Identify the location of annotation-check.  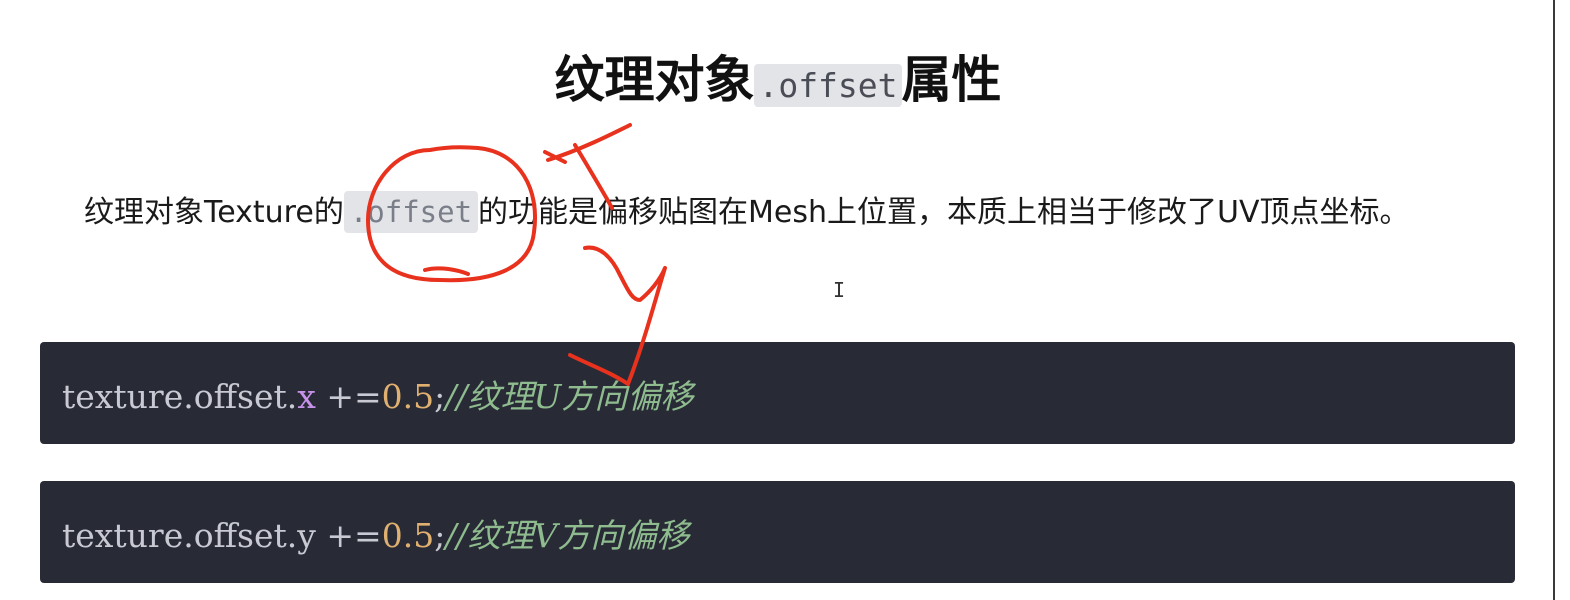
(587, 166).